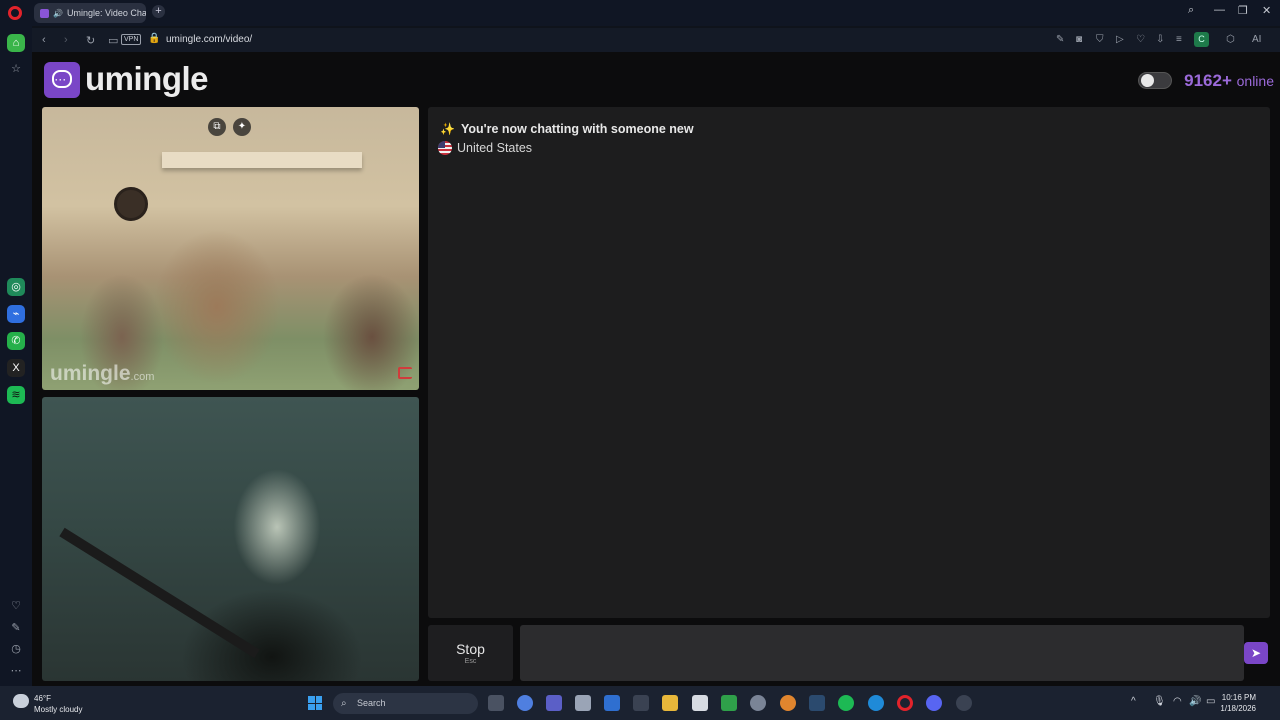  What do you see at coordinates (405, 703) in the screenshot?
I see `taskbar-search: ⌕ Search` at bounding box center [405, 703].